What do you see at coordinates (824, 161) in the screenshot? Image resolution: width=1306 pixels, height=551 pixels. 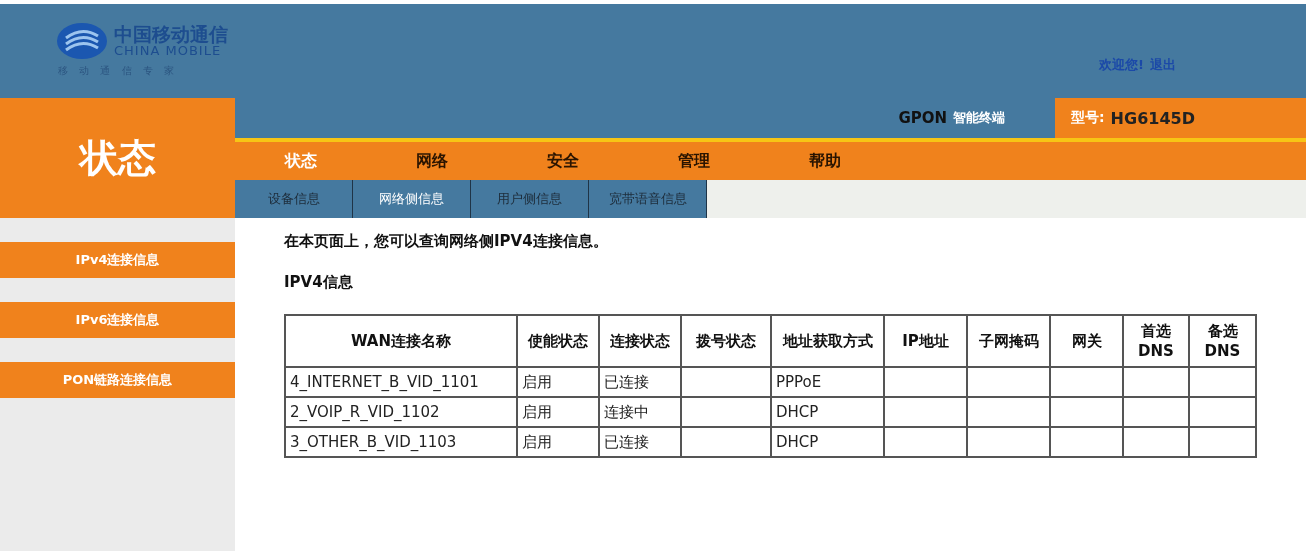 I see `nav-tab: 帮助` at bounding box center [824, 161].